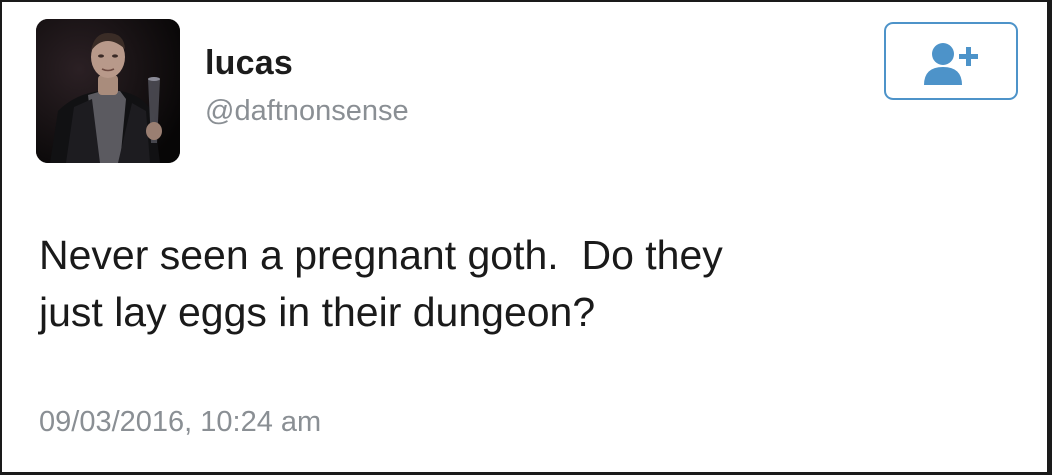 This screenshot has width=1052, height=475. Describe the element at coordinates (307, 111) in the screenshot. I see `user-handle: @daftnonsense` at that location.